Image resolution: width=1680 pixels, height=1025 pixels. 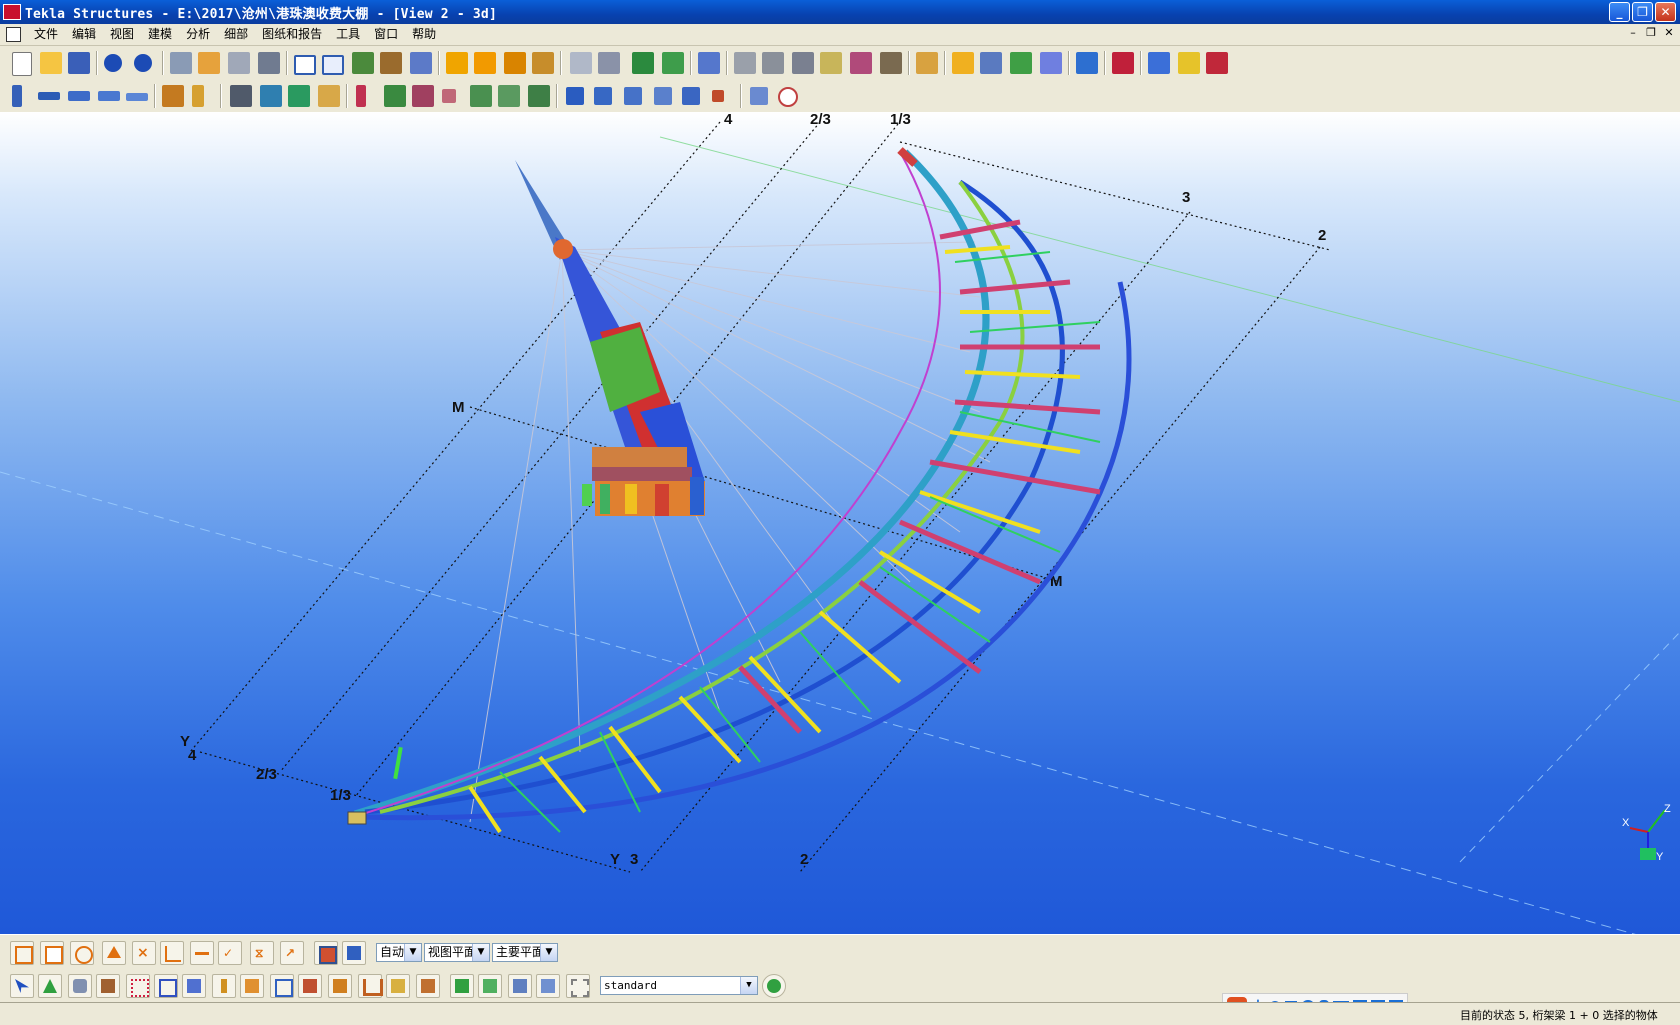 What do you see at coordinates (370, 986) in the screenshot?
I see `select-assembly-icon` at bounding box center [370, 986].